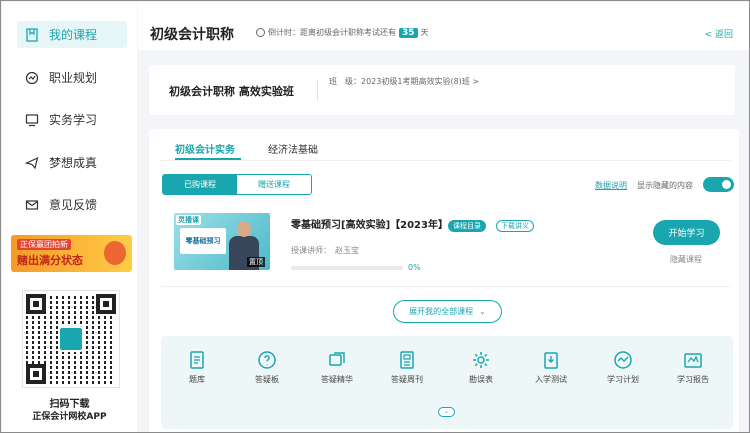  I want to click on study-report-icon, so click(693, 360).